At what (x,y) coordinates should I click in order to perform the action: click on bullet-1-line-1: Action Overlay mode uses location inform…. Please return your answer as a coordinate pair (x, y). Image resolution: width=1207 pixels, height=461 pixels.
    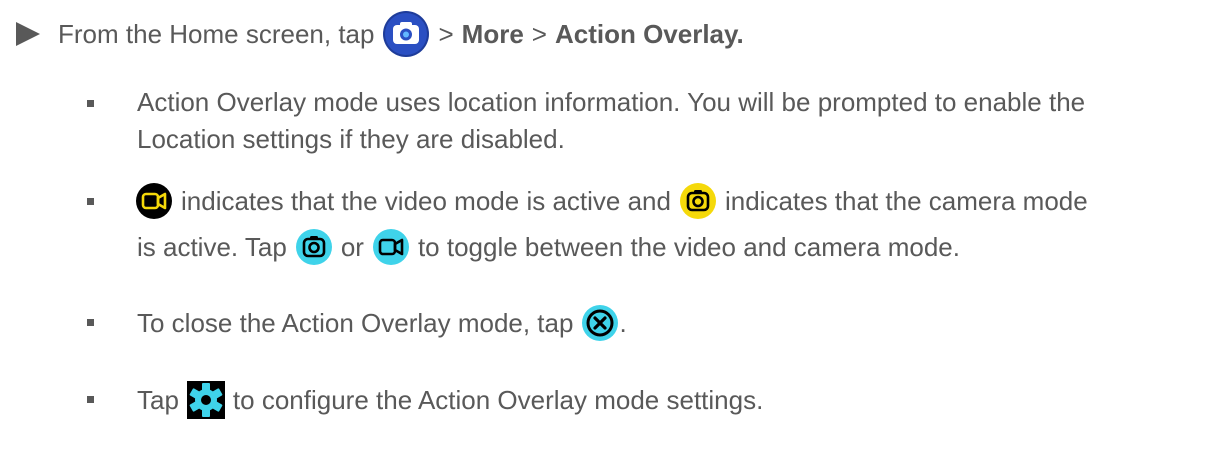
    Looking at the image, I should click on (611, 102).